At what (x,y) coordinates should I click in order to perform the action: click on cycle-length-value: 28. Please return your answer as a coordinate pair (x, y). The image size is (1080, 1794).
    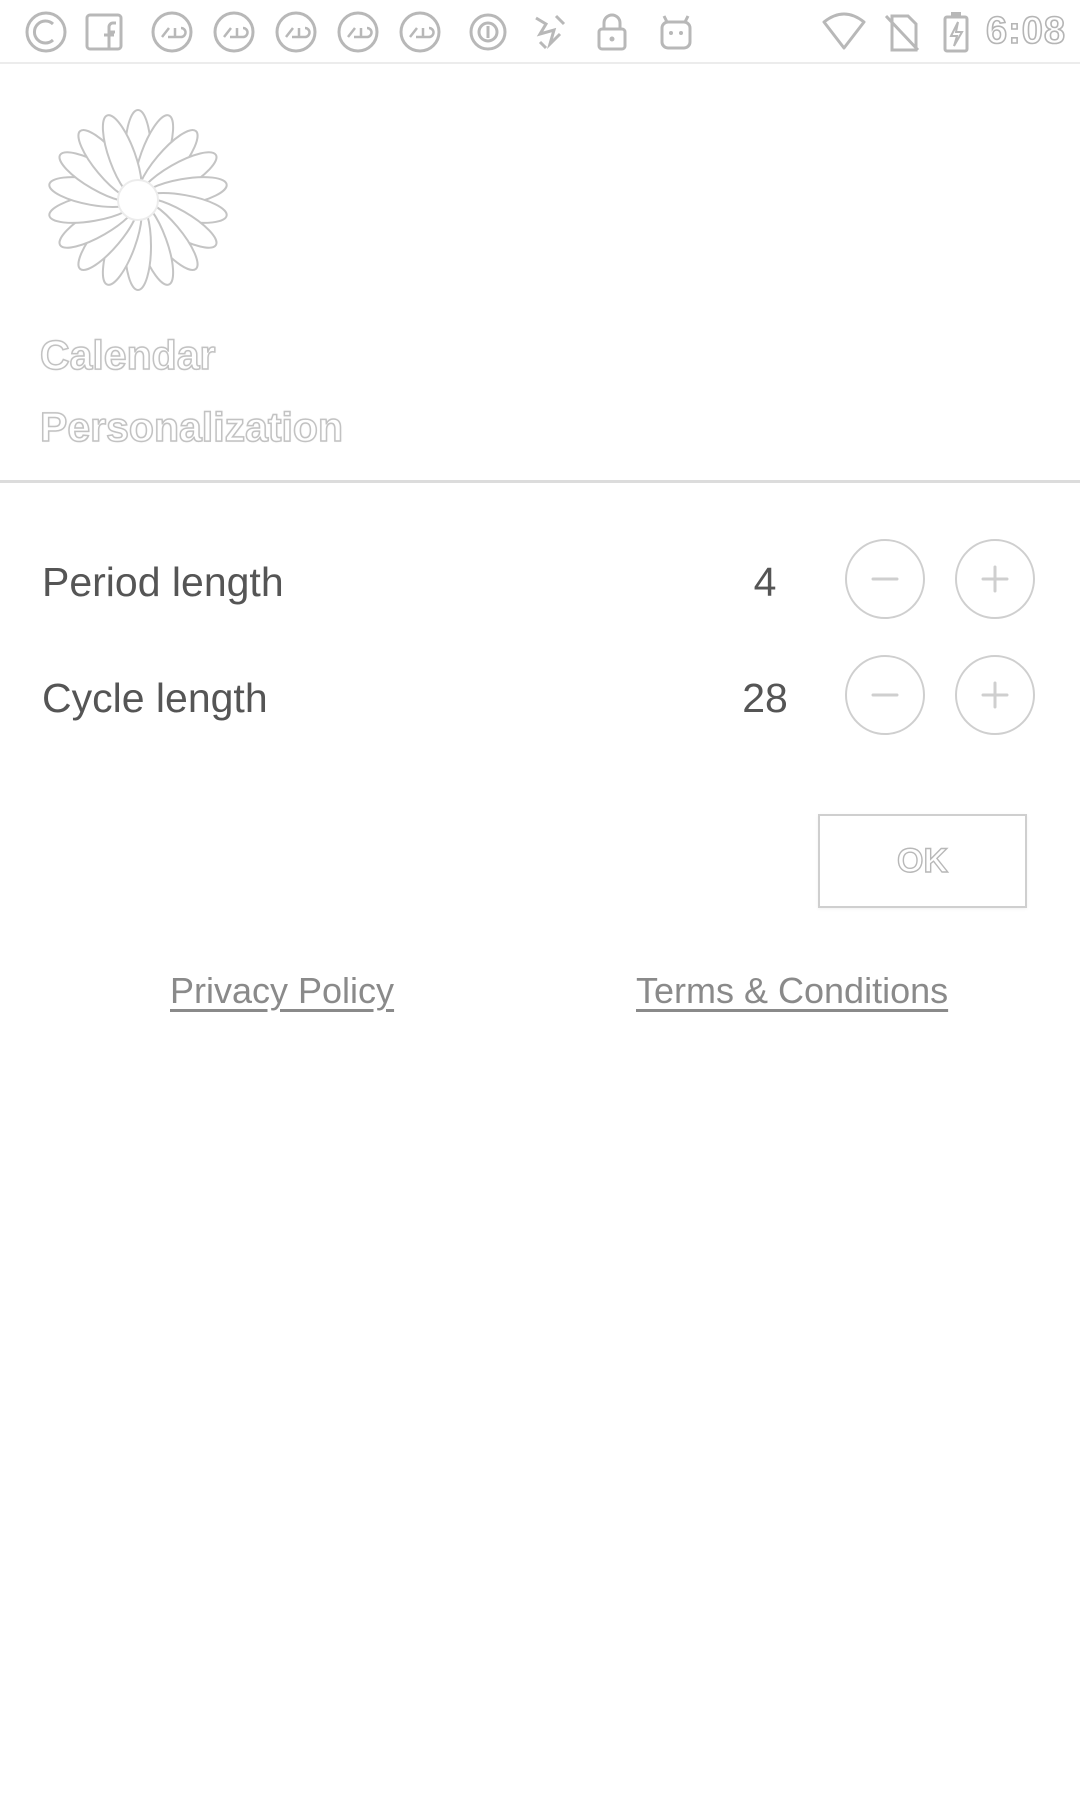
    Looking at the image, I should click on (765, 698).